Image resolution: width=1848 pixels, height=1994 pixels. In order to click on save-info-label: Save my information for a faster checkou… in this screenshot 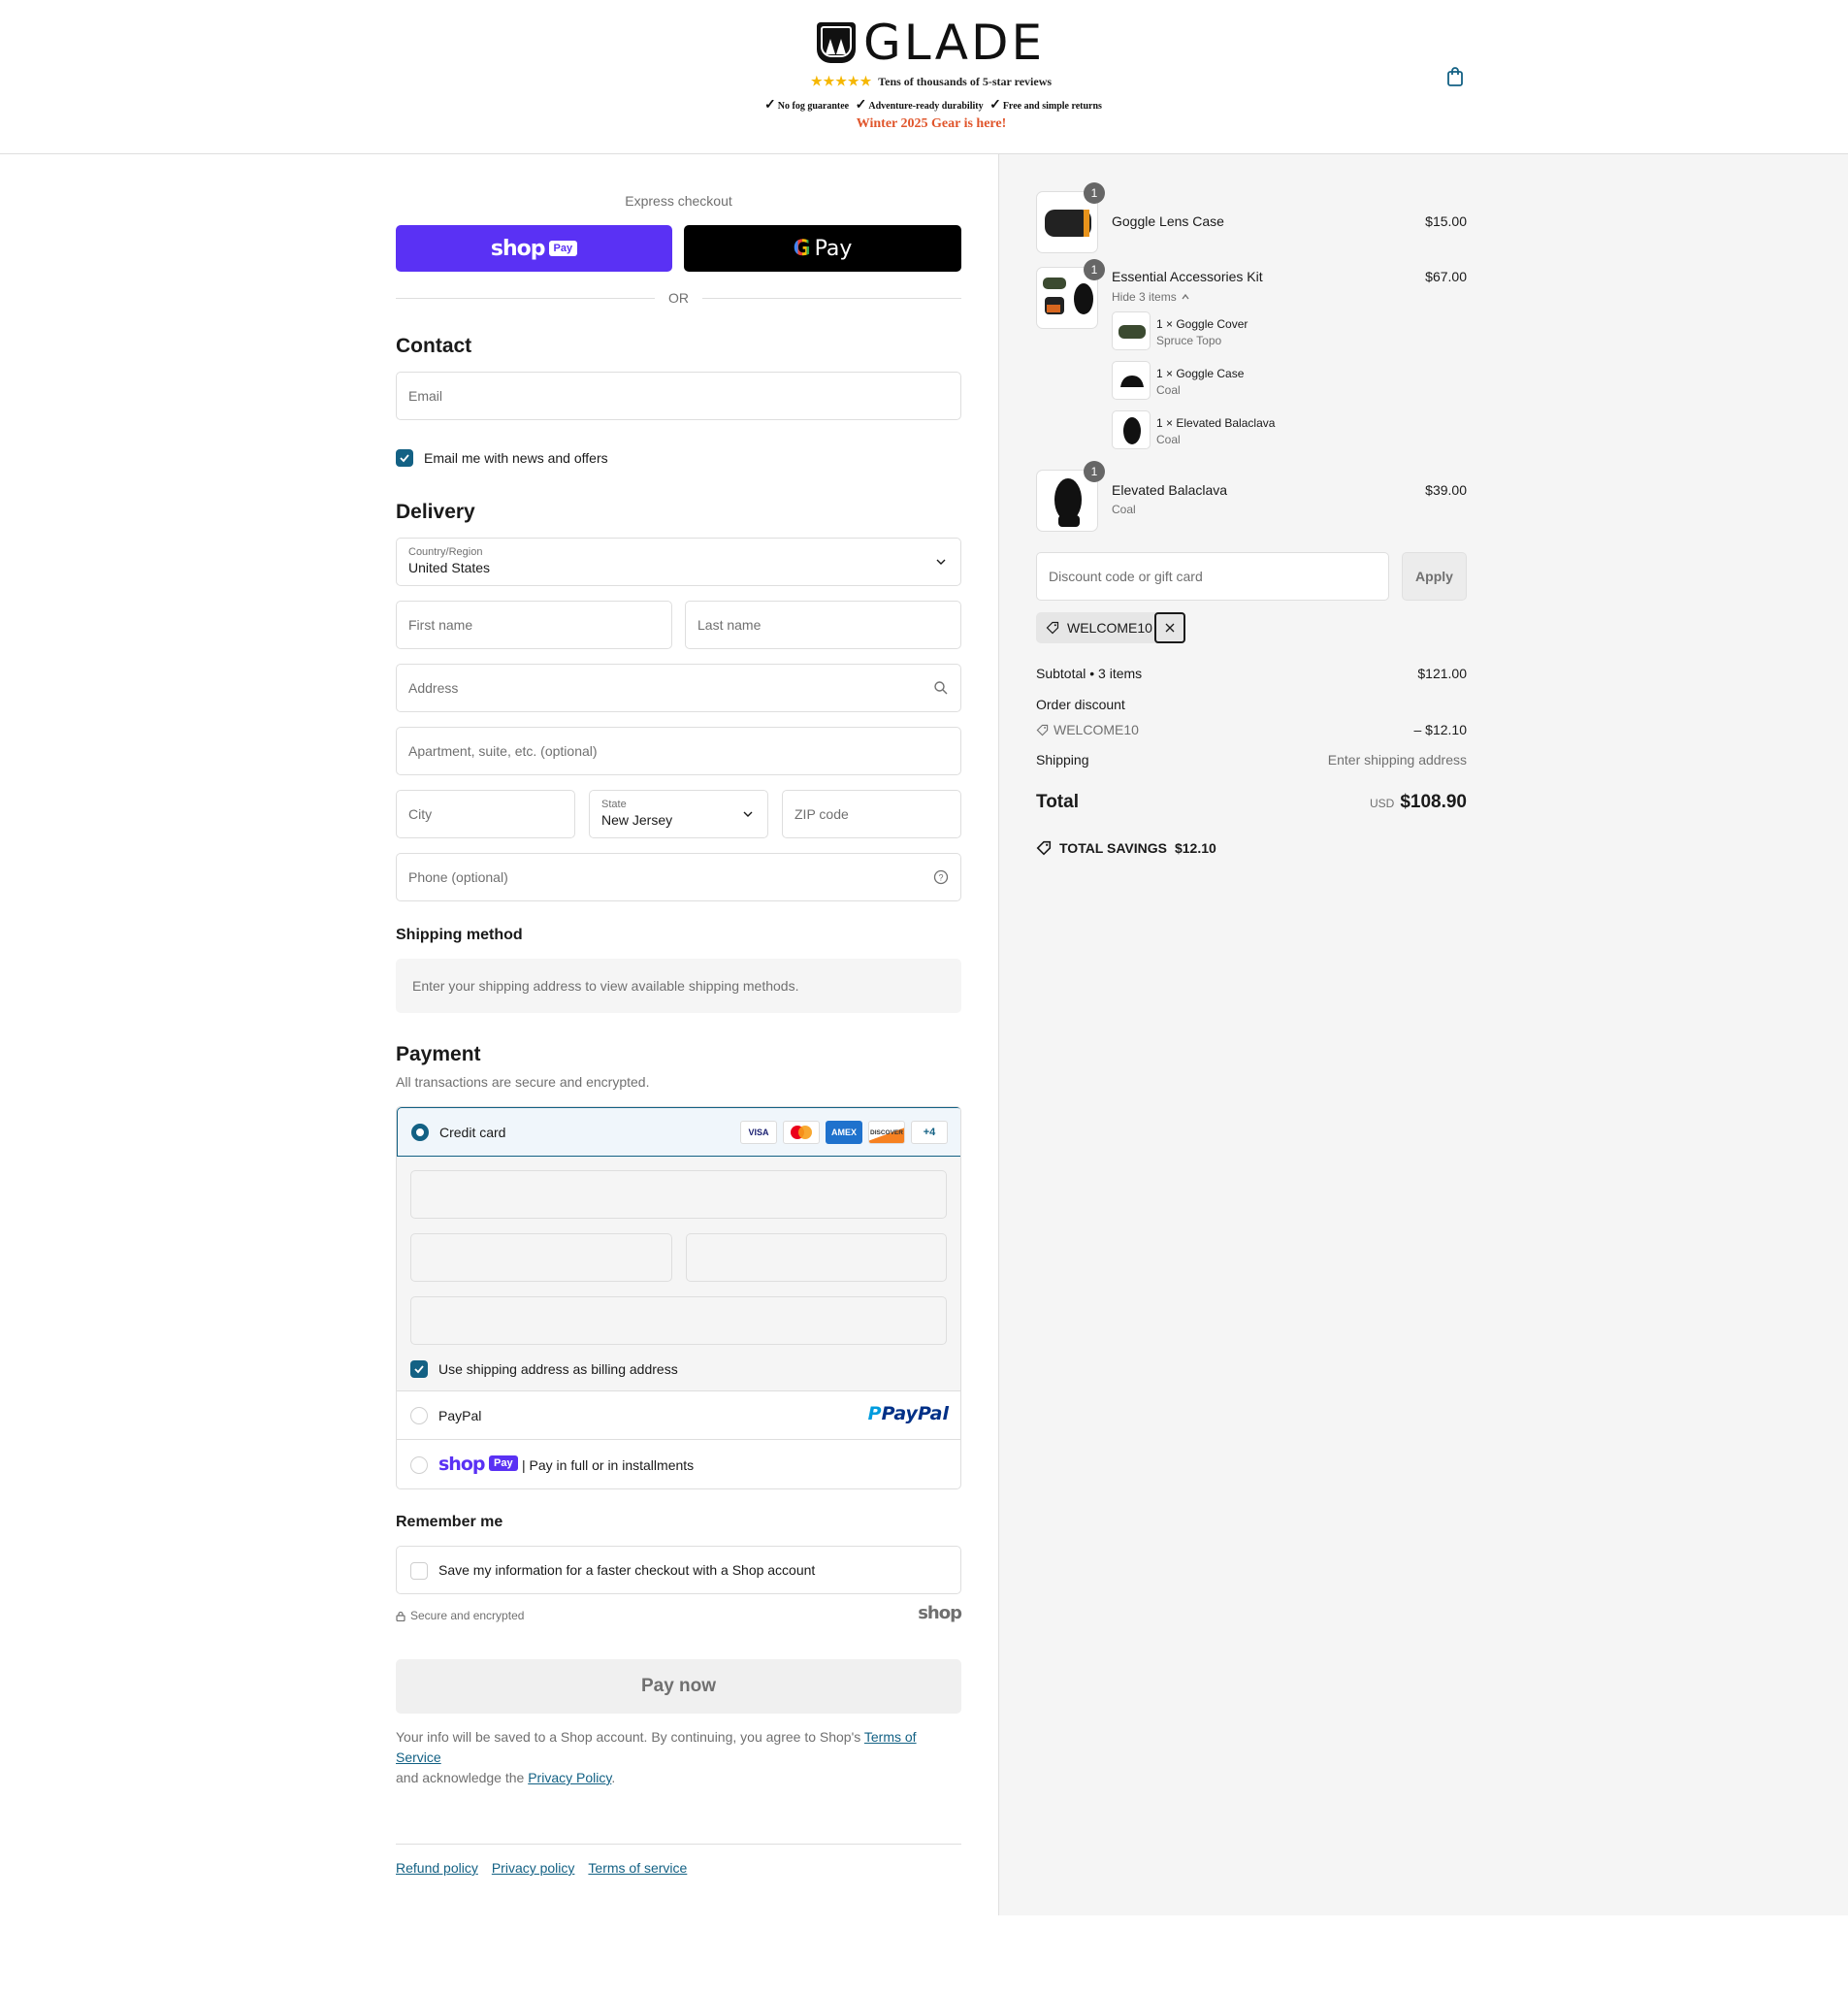, I will do `click(627, 1570)`.